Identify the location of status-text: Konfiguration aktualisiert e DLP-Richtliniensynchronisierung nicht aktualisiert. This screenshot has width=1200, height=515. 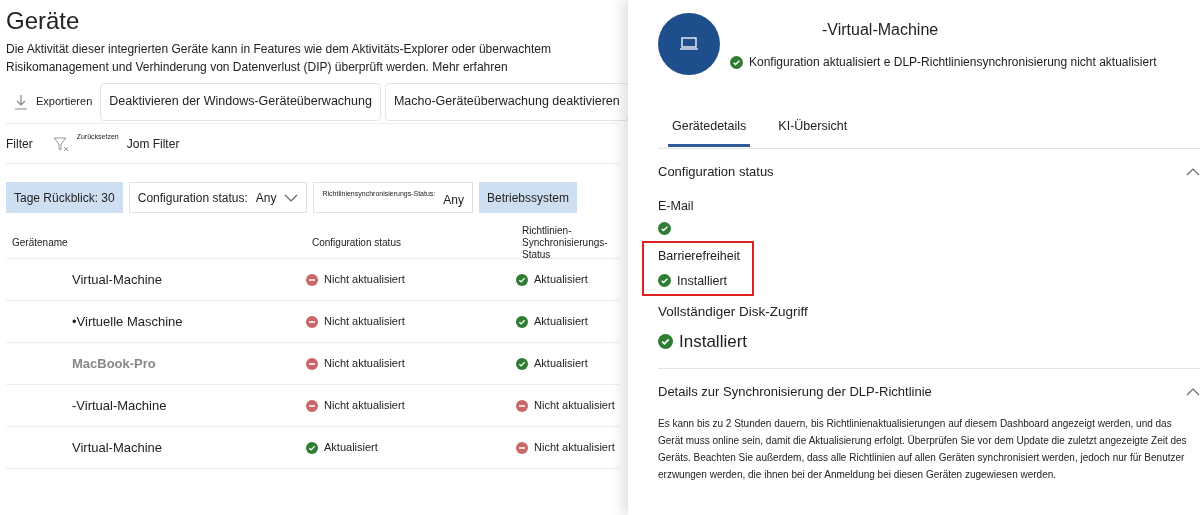
(953, 62).